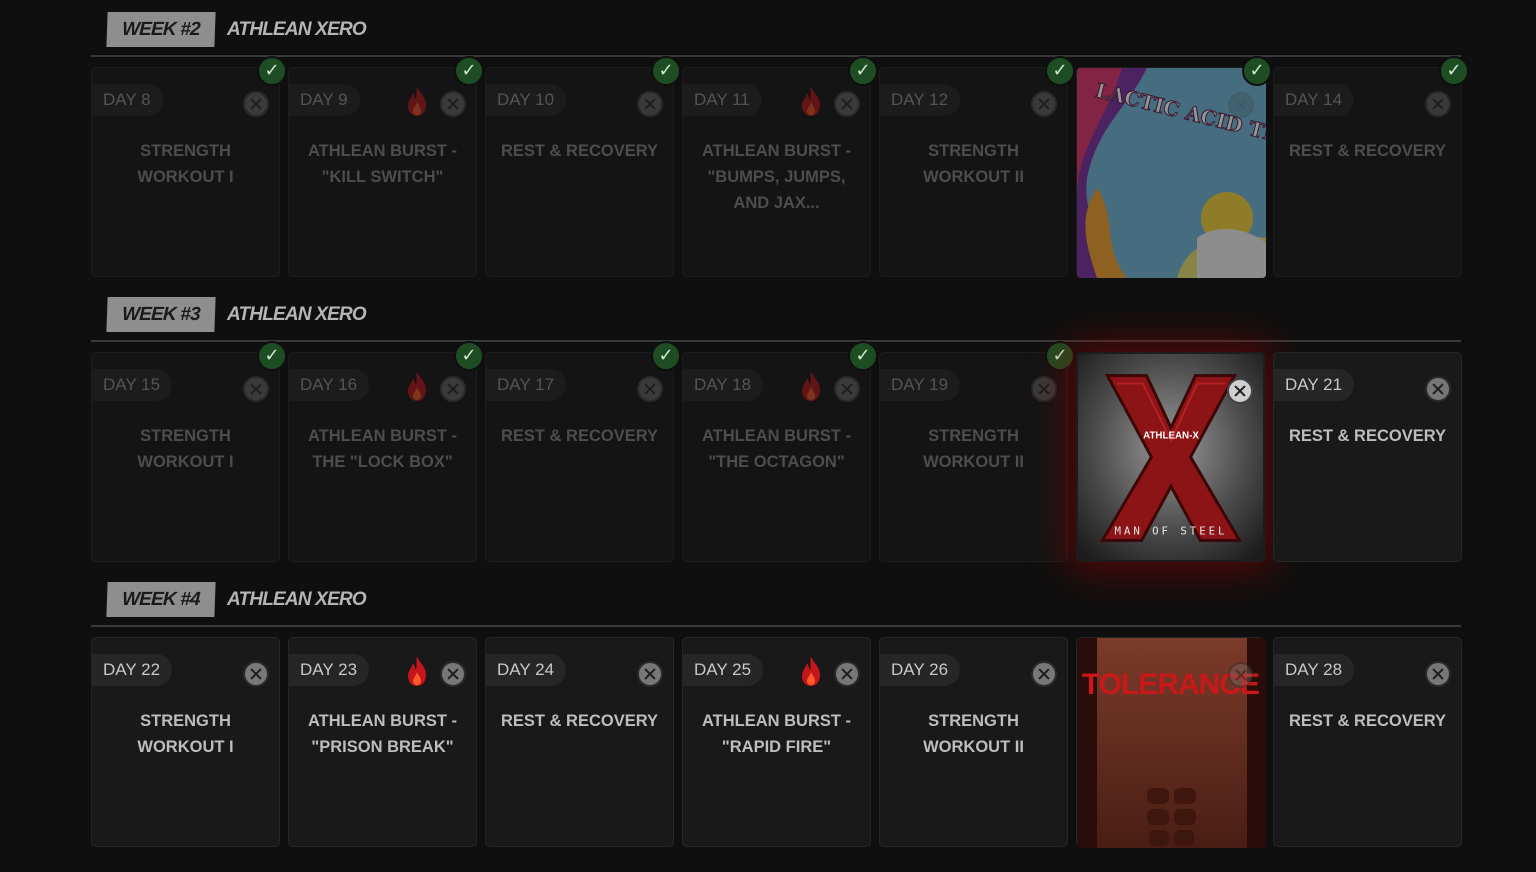  Describe the element at coordinates (526, 670) in the screenshot. I see `day-label: DAY 24` at that location.